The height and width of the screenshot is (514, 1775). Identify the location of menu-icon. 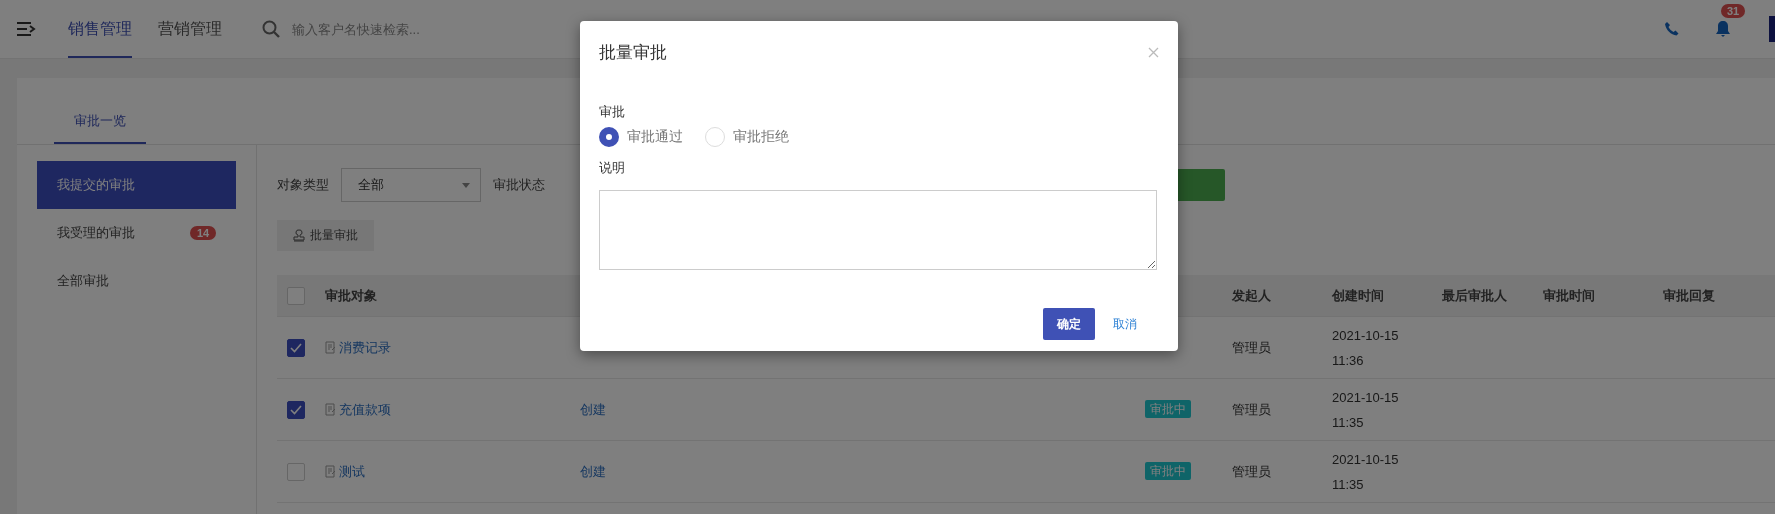
(26, 29).